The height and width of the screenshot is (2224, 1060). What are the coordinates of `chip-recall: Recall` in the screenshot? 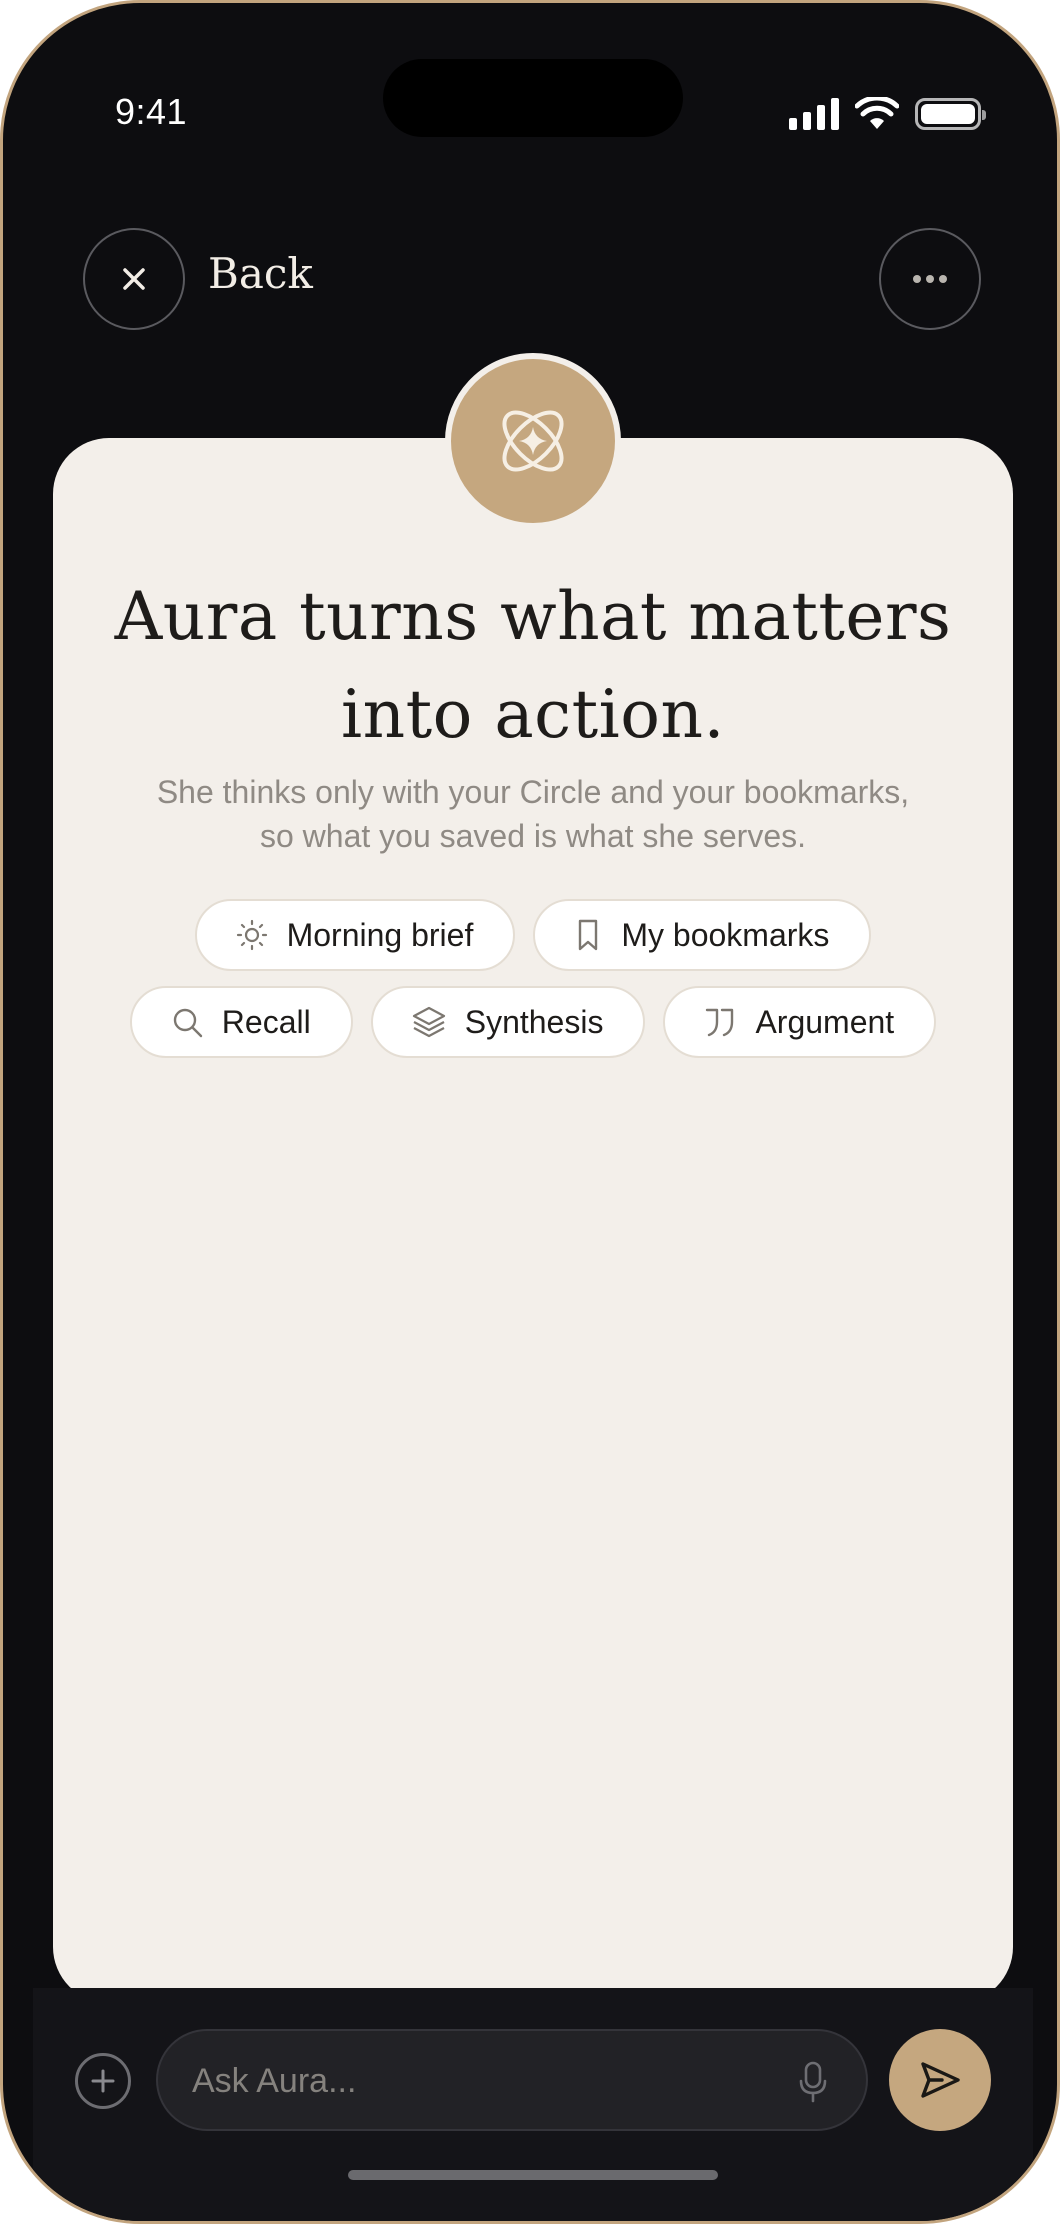 It's located at (241, 1022).